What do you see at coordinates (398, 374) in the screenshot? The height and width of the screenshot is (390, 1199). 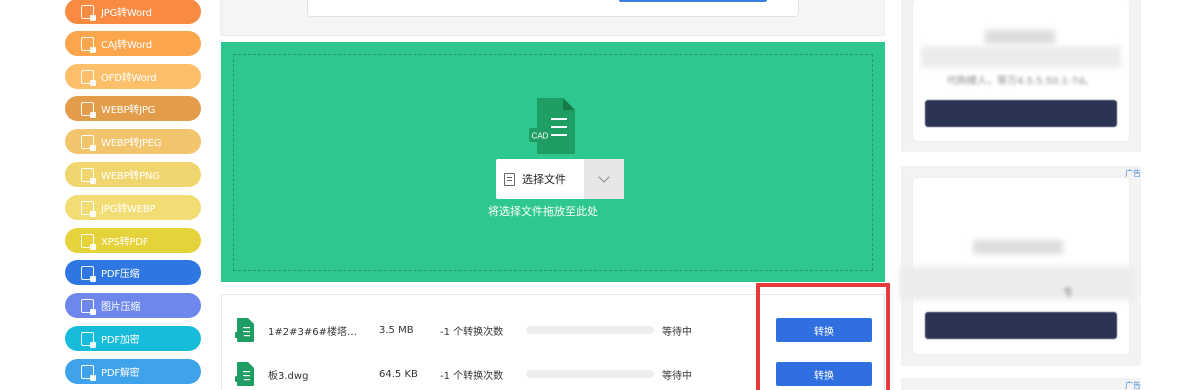 I see `file-size: 64.5 KB` at bounding box center [398, 374].